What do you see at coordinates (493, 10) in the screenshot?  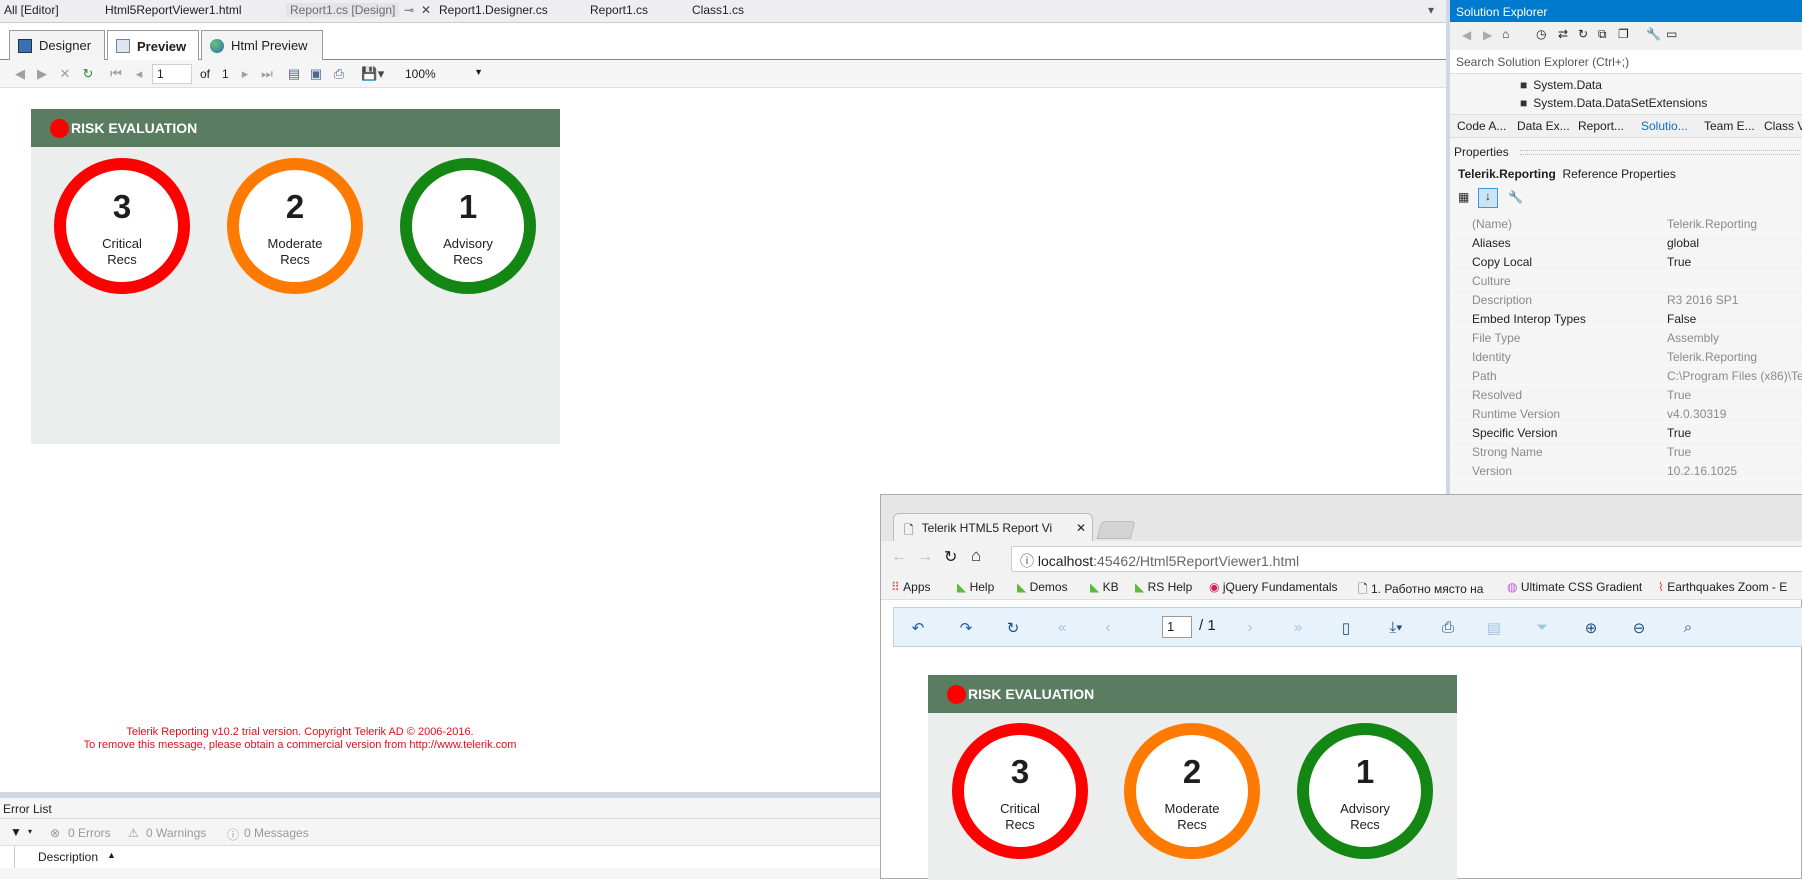 I see `doc-tab-report1-designer: Report1.Designer.cs` at bounding box center [493, 10].